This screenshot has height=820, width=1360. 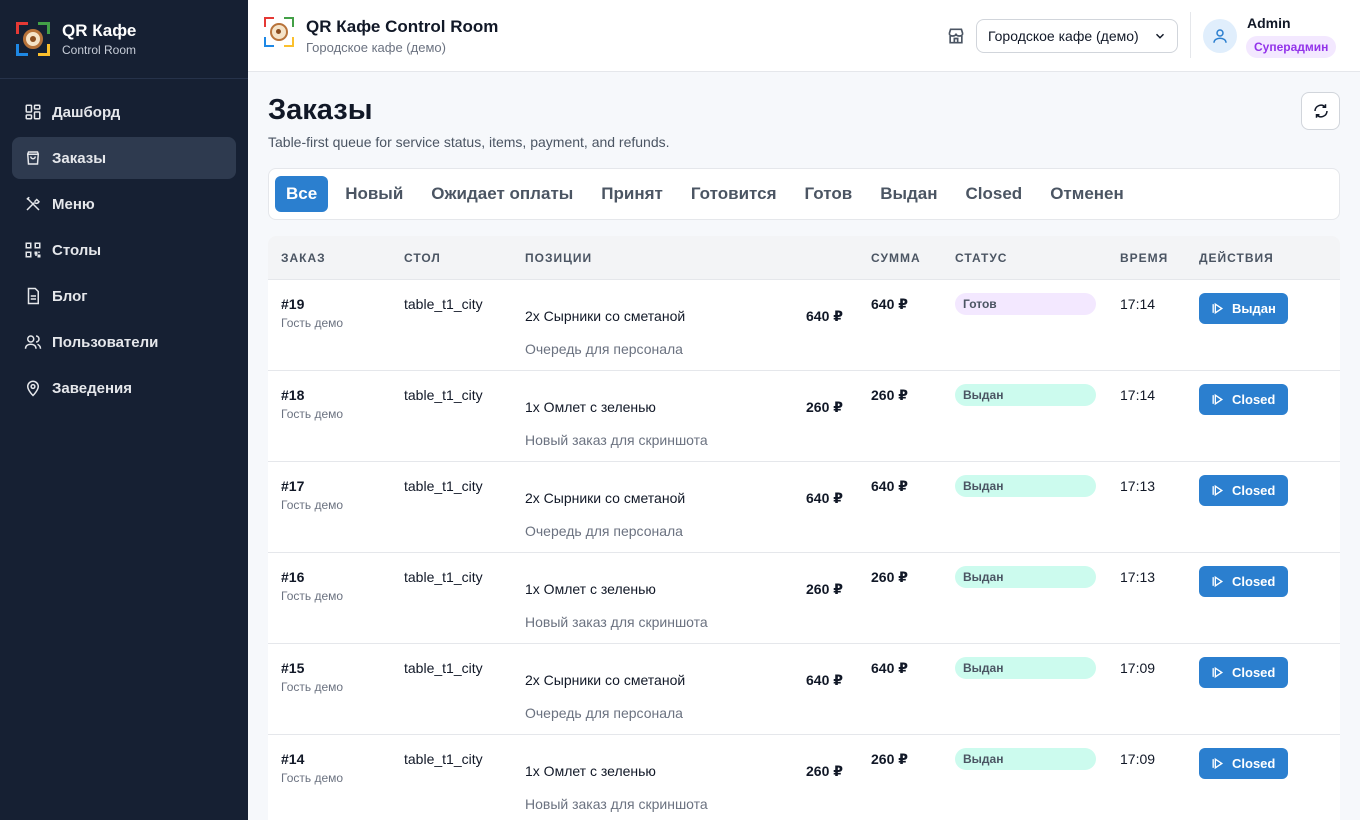 What do you see at coordinates (1138, 668) in the screenshot?
I see `order-time: 17:09` at bounding box center [1138, 668].